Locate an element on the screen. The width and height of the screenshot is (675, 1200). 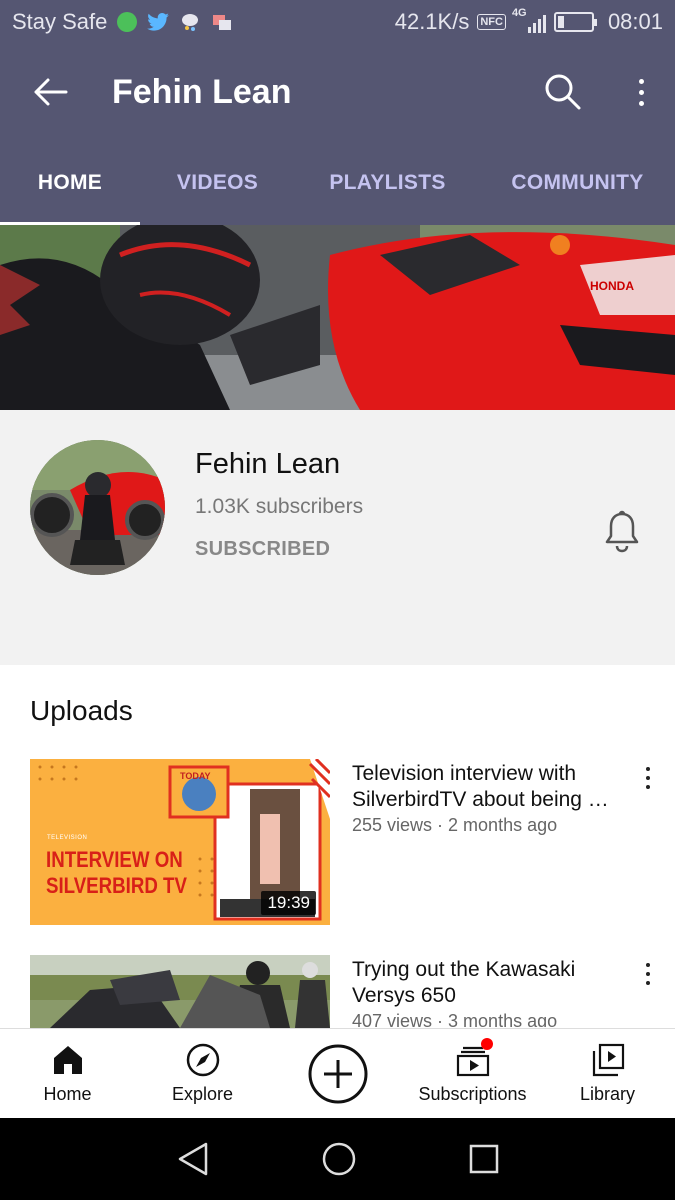
recents-square-icon is located at coordinates (484, 1159).